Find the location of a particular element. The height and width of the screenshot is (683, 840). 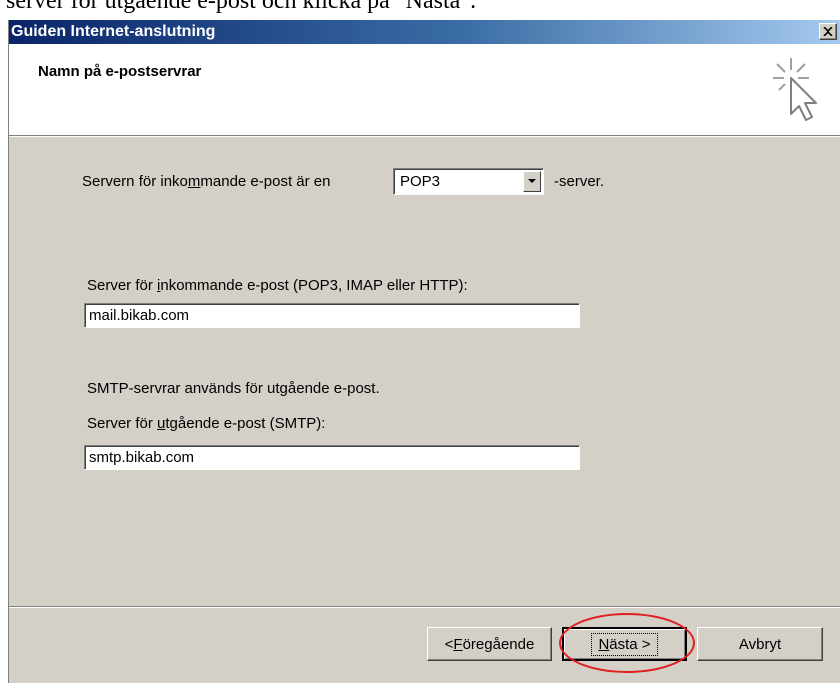

close-icon is located at coordinates (828, 31).